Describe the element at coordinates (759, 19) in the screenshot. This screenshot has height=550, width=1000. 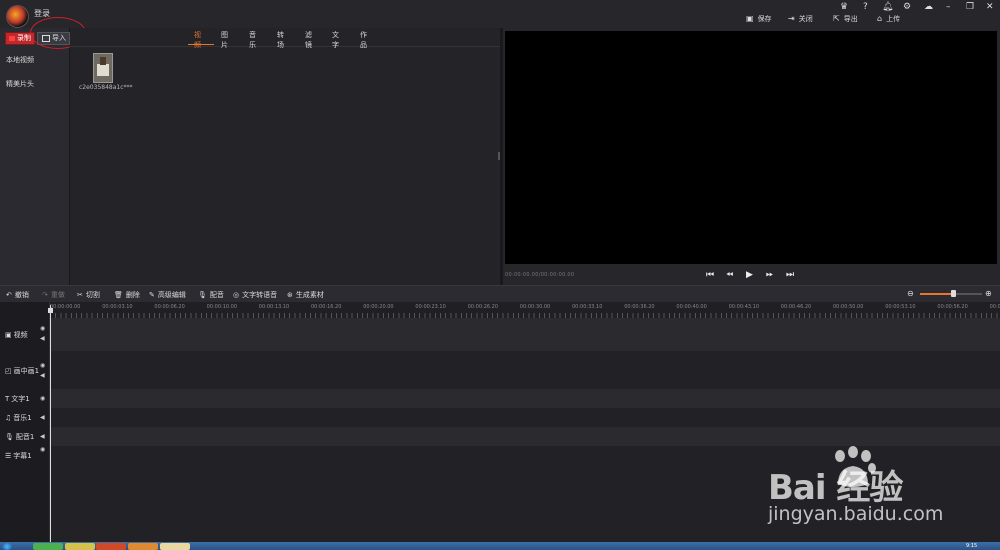
I see `save-button: ▣ 保存` at that location.